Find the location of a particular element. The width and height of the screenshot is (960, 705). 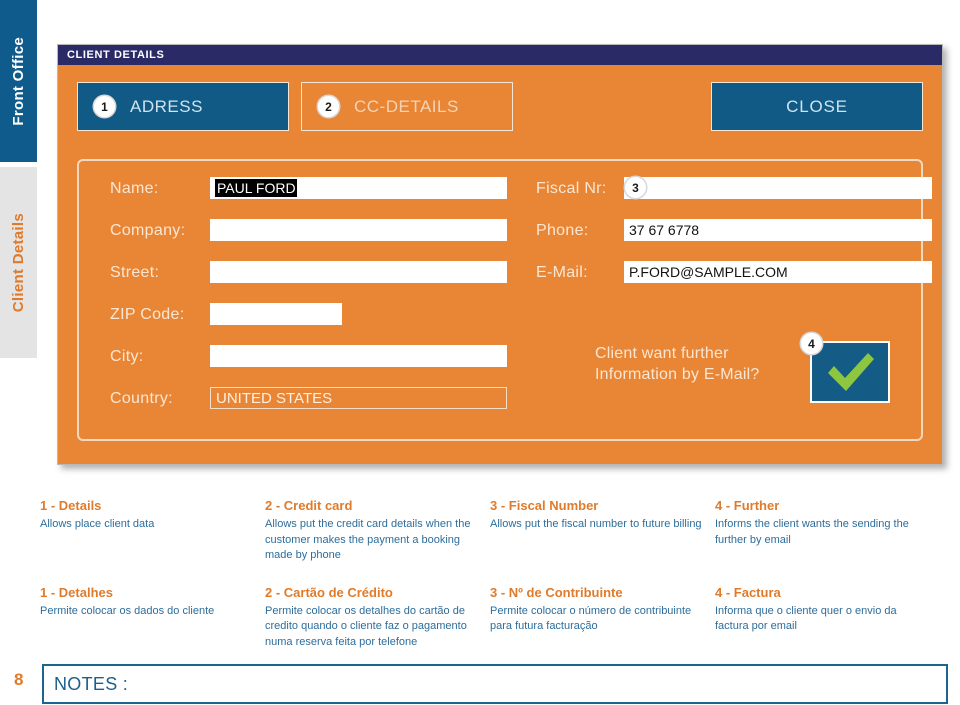

legend-heading: 1 - Detalhes is located at coordinates (76, 592).